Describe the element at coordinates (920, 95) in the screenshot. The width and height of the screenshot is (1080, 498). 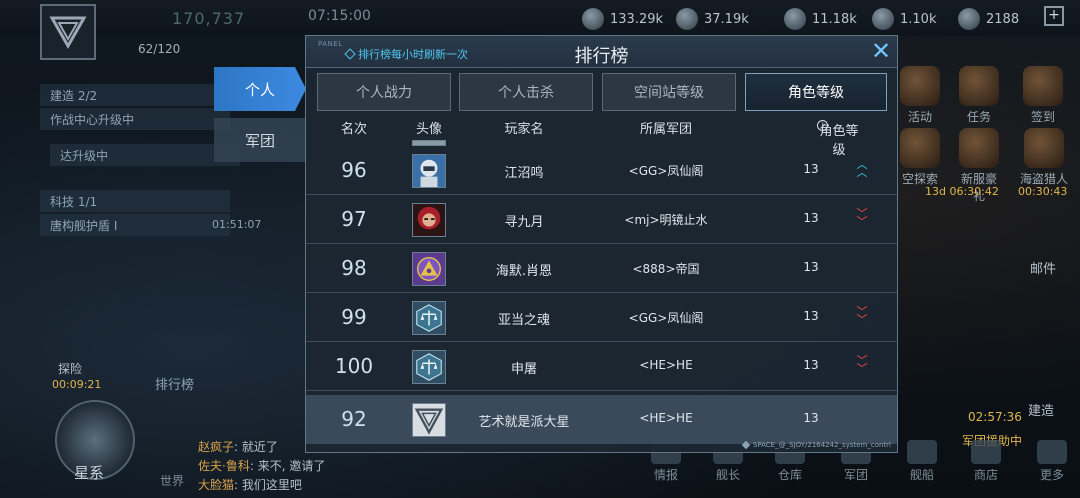
I see `activity-button: 活动` at that location.